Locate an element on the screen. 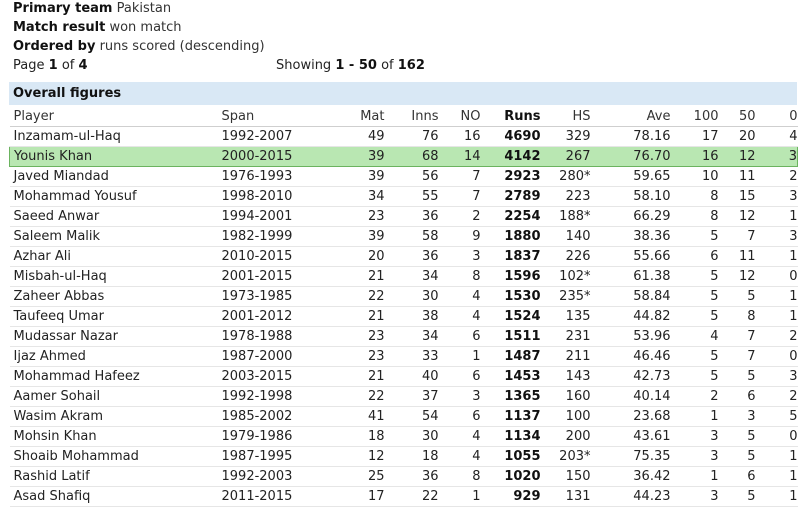  cell-span: 2000-2015 is located at coordinates (271, 156).